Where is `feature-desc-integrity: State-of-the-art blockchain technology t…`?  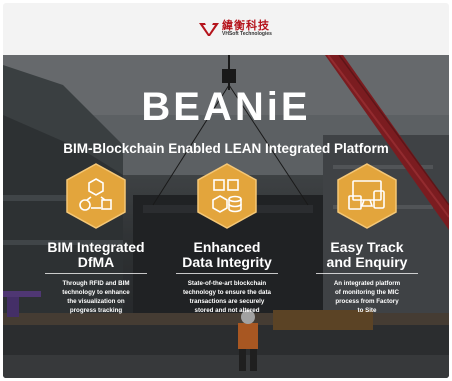
feature-desc-integrity: State-of-the-art blockchain technology t… is located at coordinates (226, 297).